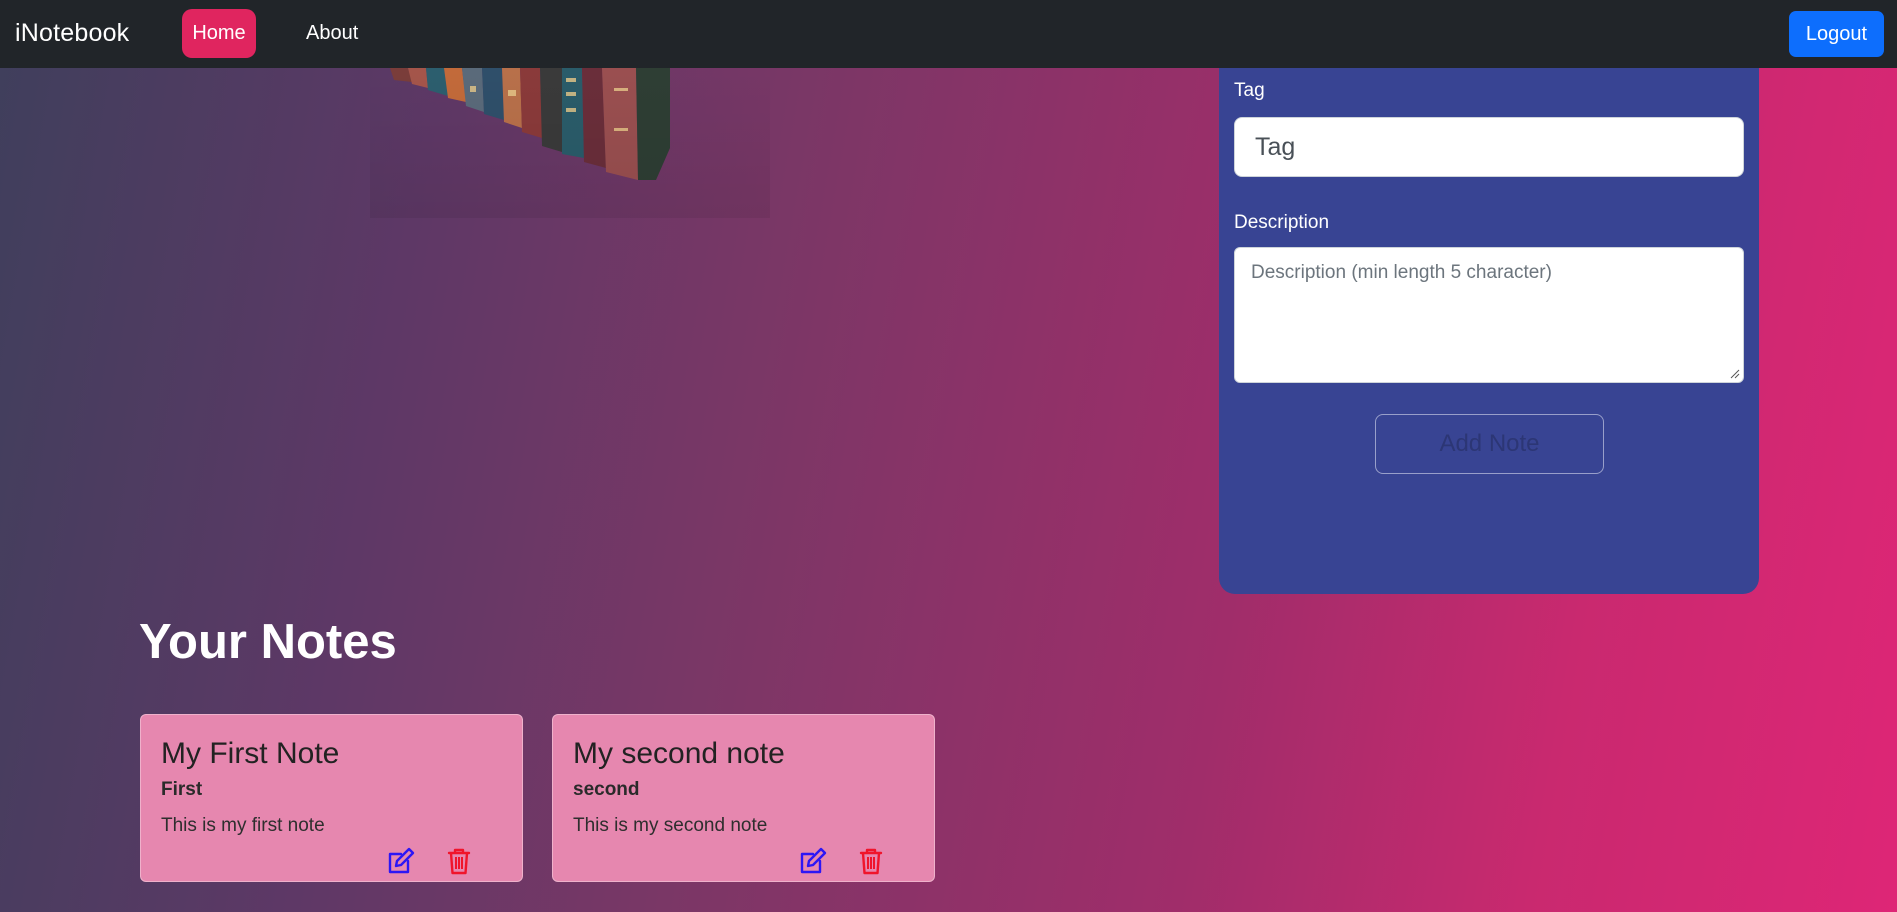 The width and height of the screenshot is (1897, 912). Describe the element at coordinates (332, 33) in the screenshot. I see `nav-about-link: About` at that location.